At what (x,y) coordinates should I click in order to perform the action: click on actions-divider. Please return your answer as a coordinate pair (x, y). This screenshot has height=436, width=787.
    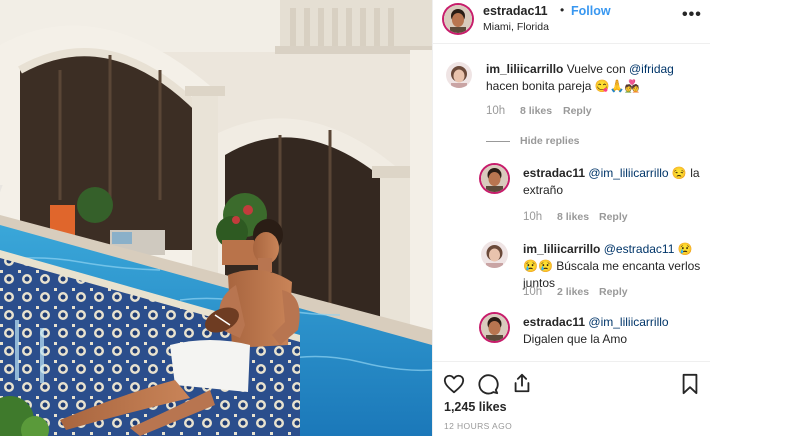
    Looking at the image, I should click on (571, 361).